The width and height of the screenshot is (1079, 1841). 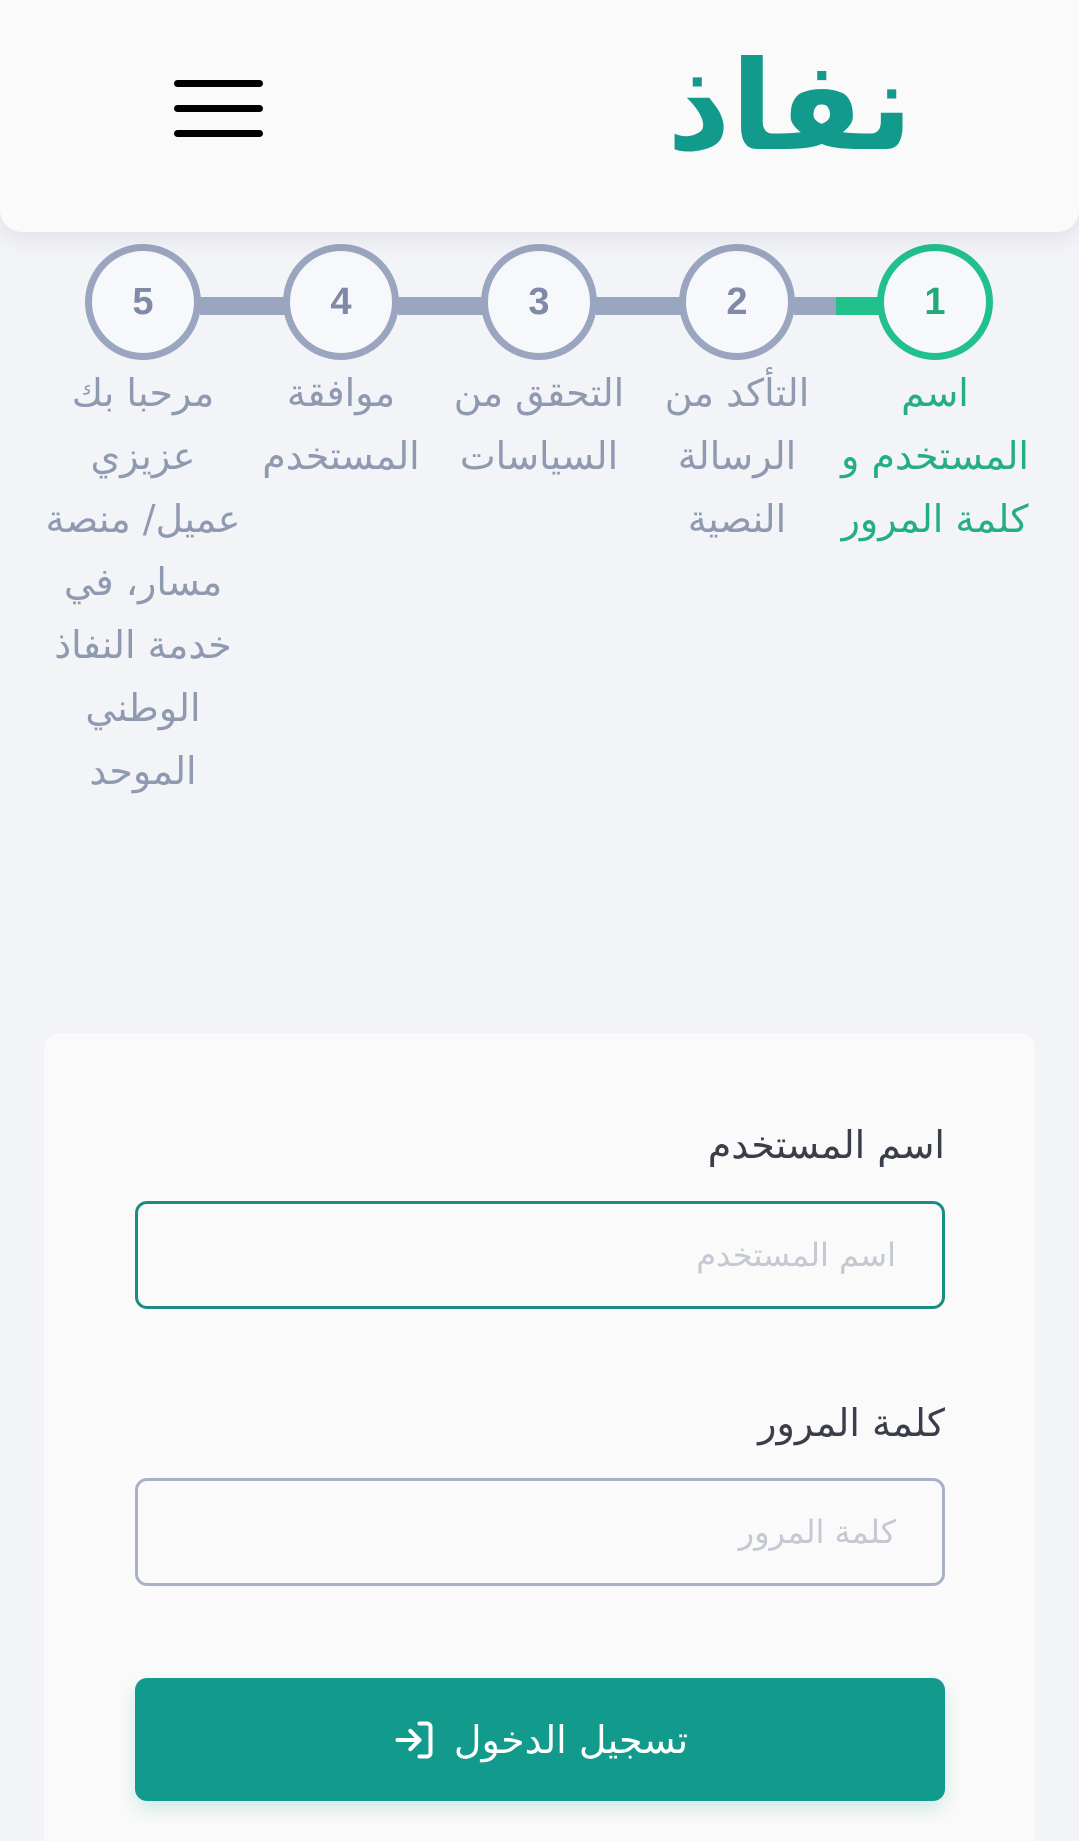 I want to click on login-button-label: تسجيل الدخول, so click(x=571, y=1739).